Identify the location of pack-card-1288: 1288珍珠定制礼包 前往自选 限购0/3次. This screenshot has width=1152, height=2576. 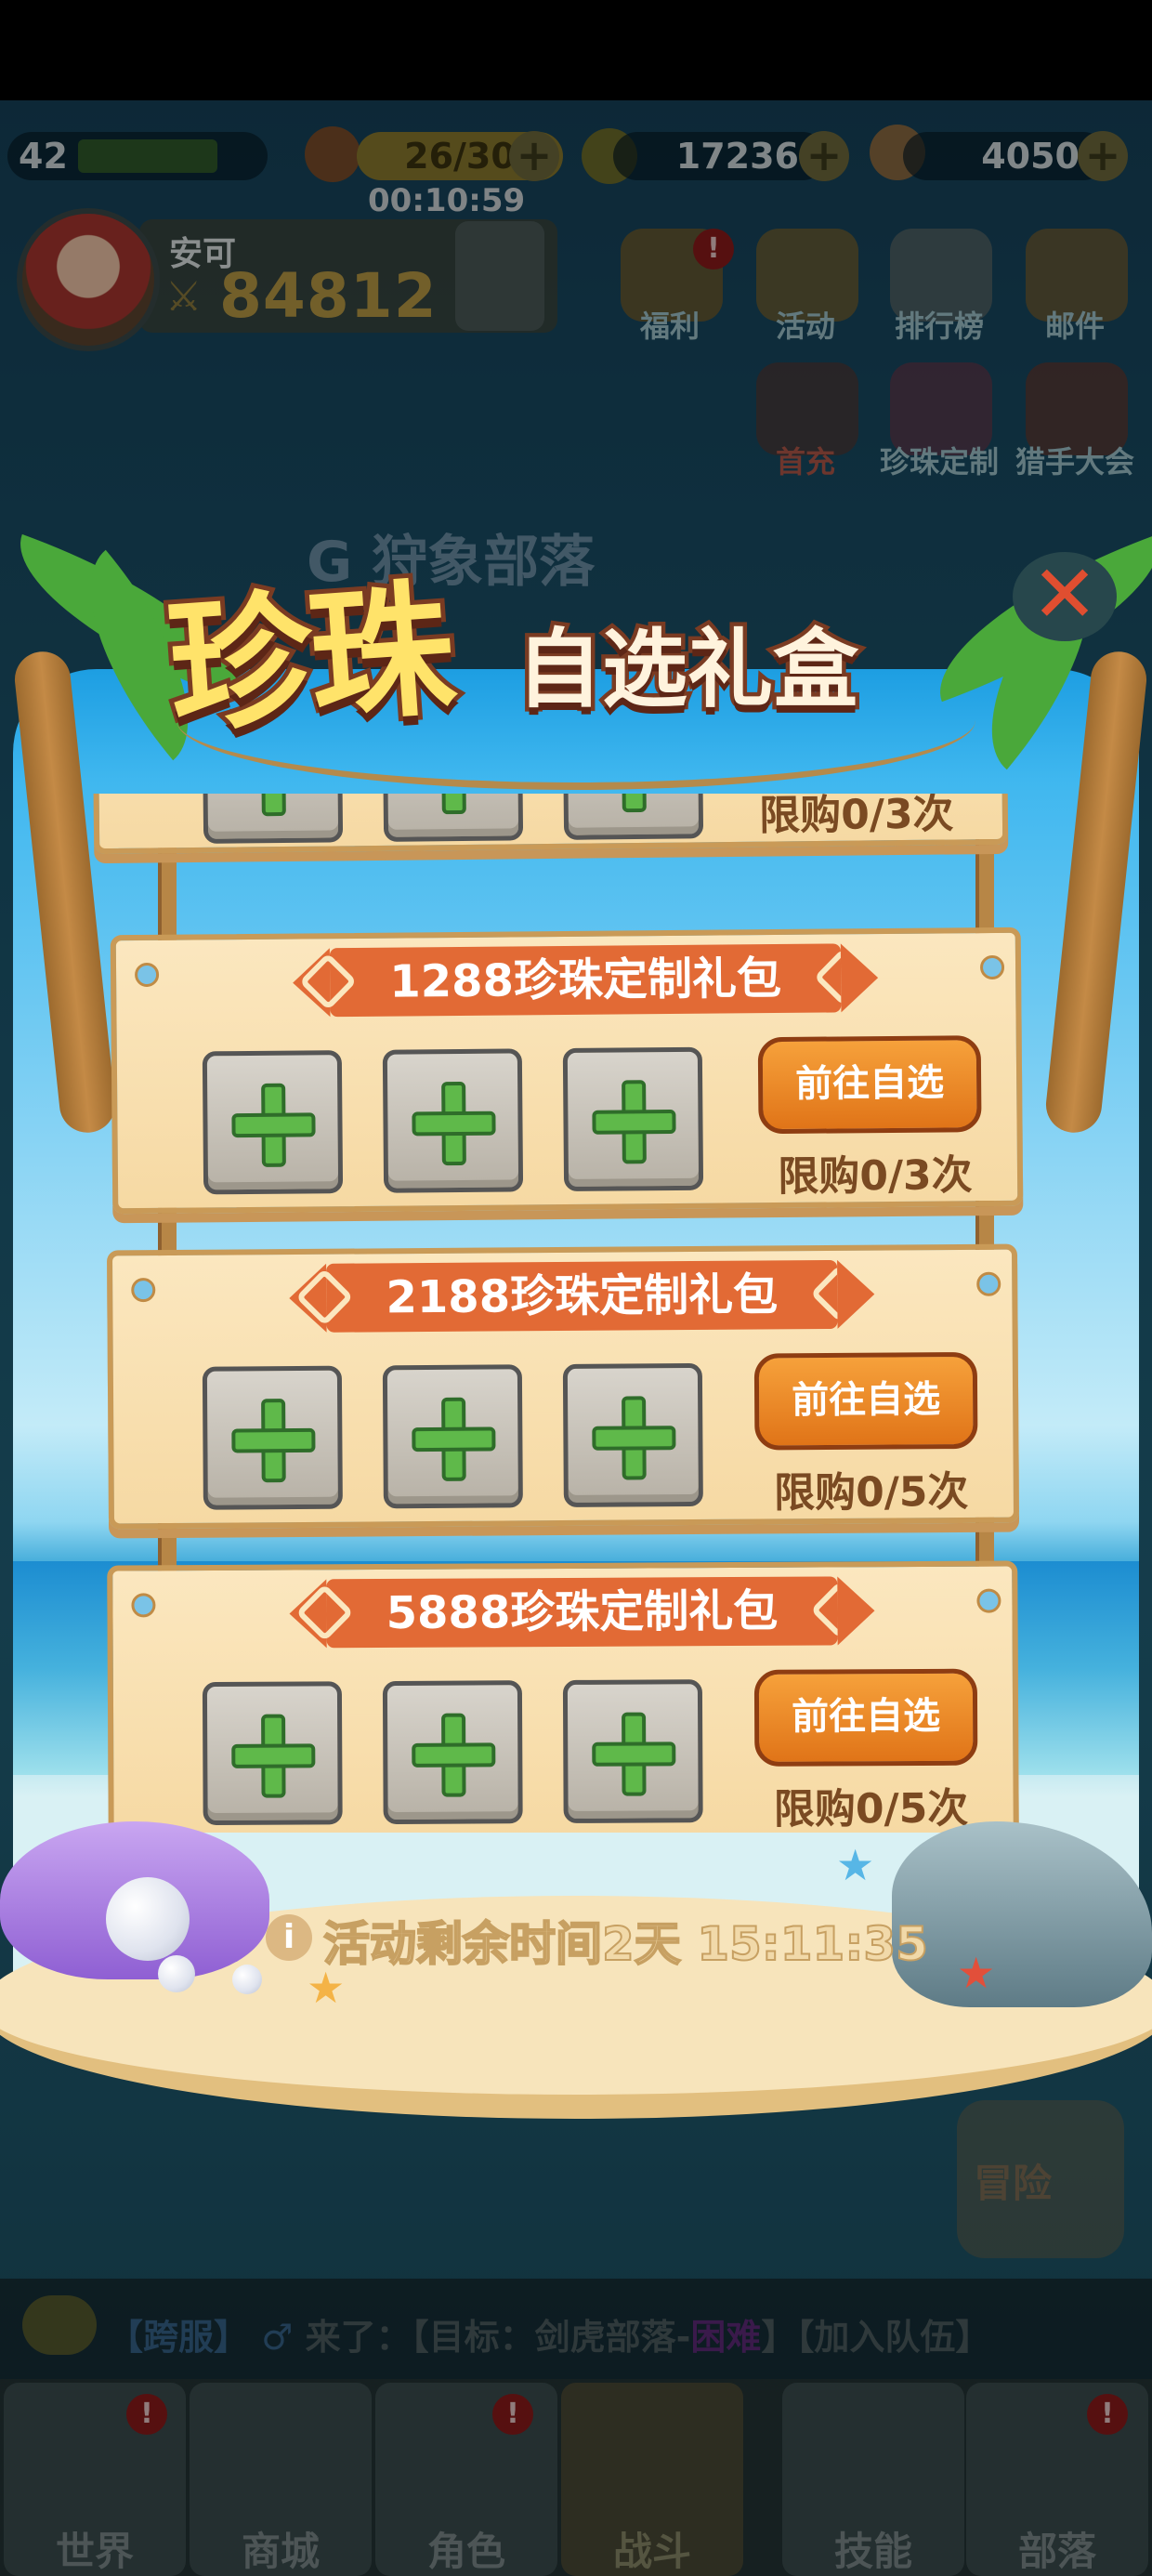
(567, 1071).